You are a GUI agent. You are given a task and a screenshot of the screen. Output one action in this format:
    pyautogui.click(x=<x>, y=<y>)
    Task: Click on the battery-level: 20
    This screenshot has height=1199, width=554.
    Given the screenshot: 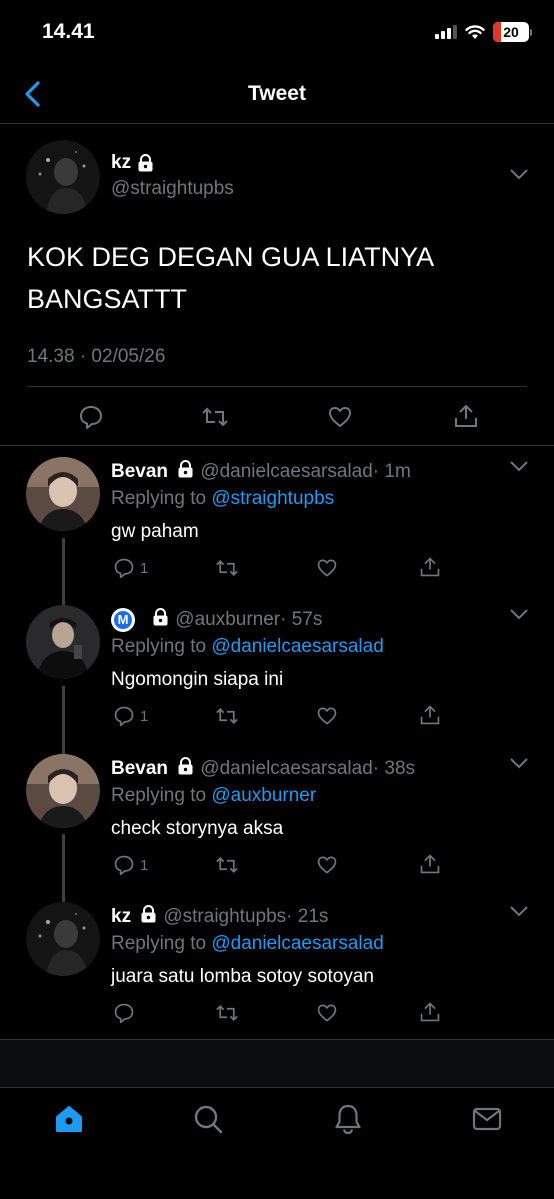 What is the action you would take?
    pyautogui.click(x=511, y=32)
    